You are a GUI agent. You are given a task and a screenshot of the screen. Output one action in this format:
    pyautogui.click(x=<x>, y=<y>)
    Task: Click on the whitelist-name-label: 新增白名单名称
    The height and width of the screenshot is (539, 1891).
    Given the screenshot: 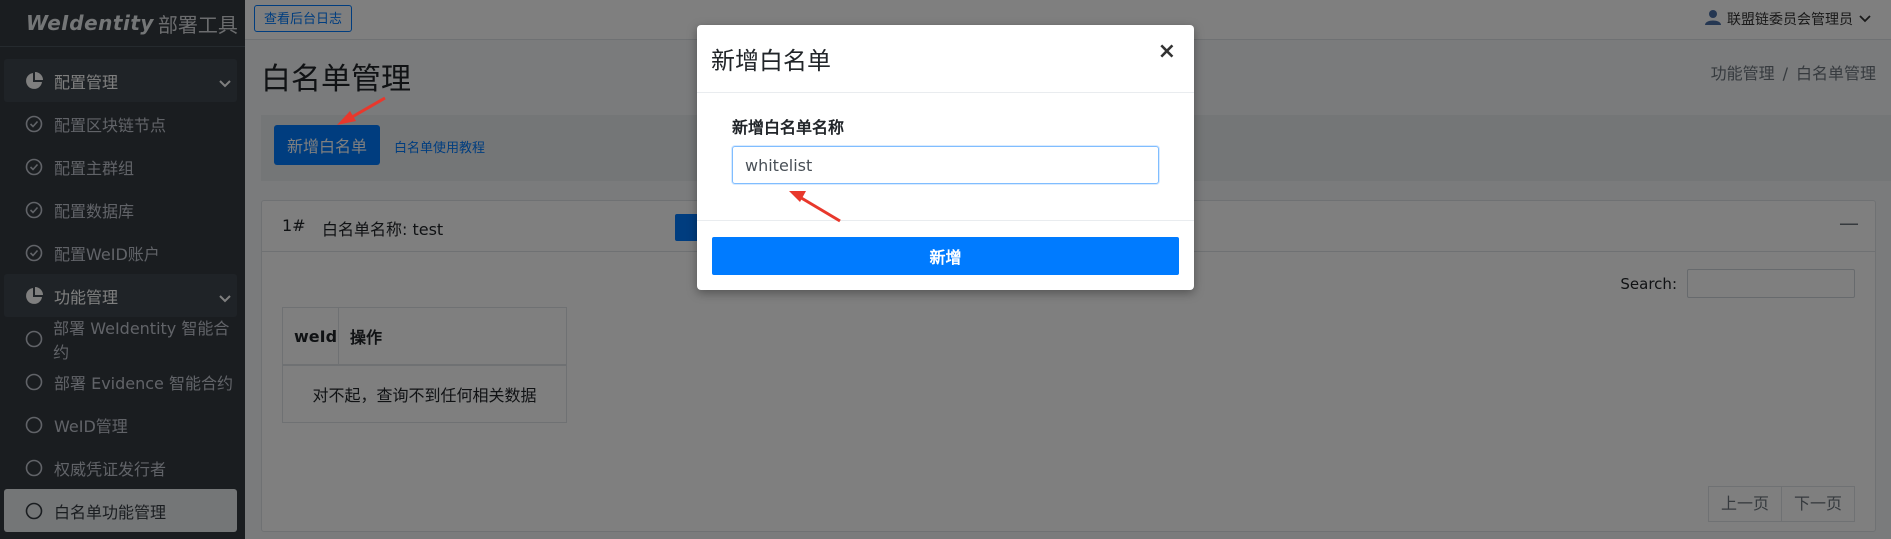 What is the action you would take?
    pyautogui.click(x=788, y=127)
    